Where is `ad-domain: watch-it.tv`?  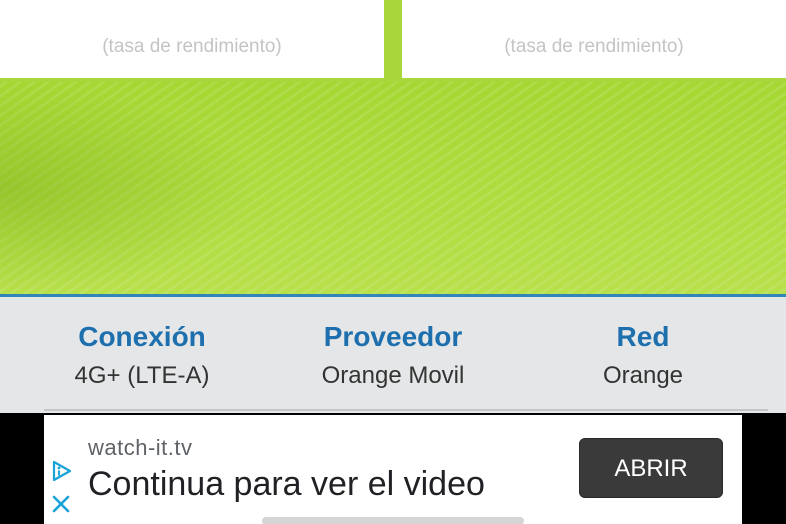 ad-domain: watch-it.tv is located at coordinates (140, 447).